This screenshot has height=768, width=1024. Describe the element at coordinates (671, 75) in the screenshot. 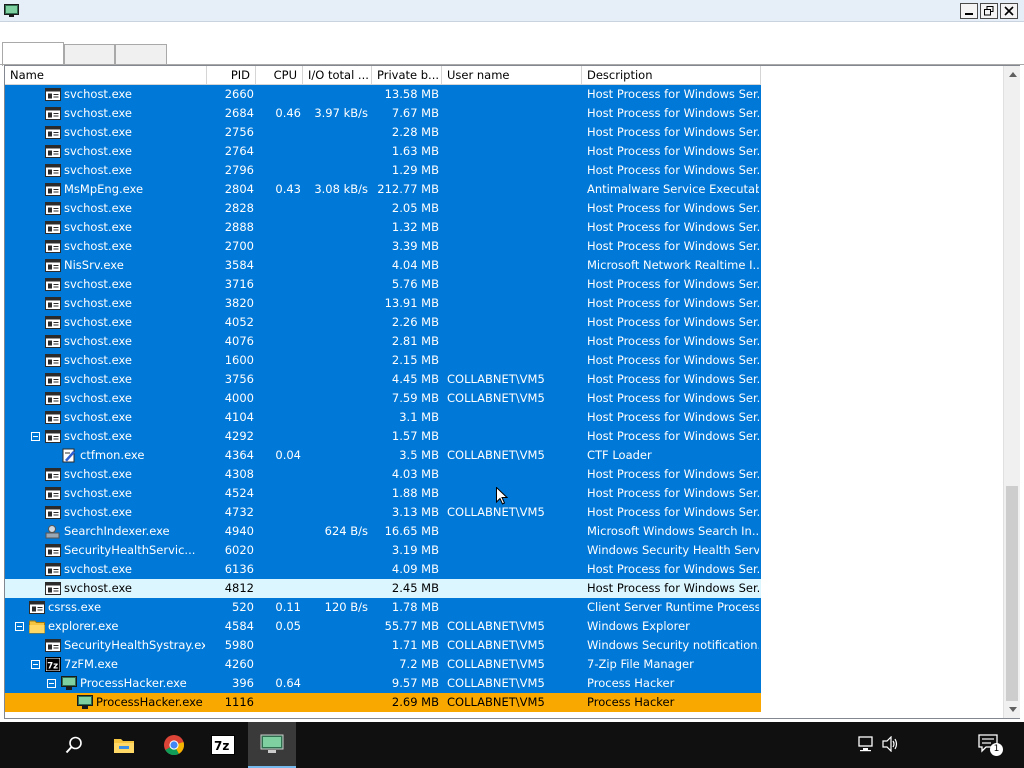

I see `column-description: Description` at that location.